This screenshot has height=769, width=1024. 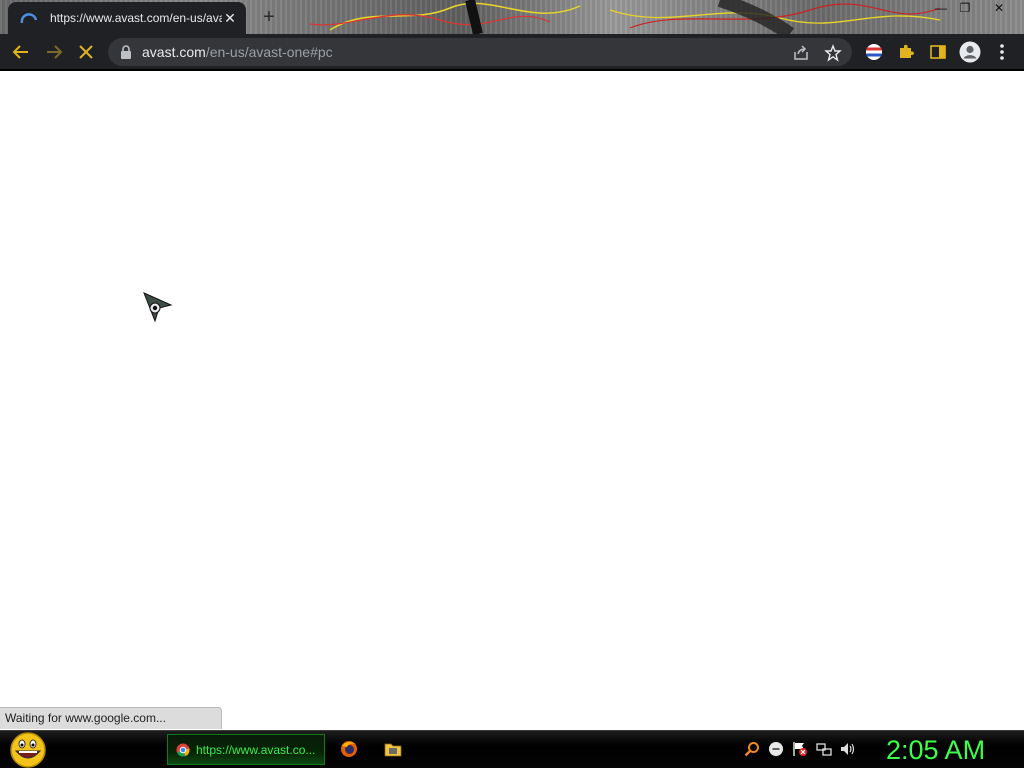 What do you see at coordinates (776, 749) in the screenshot?
I see `notification-icon` at bounding box center [776, 749].